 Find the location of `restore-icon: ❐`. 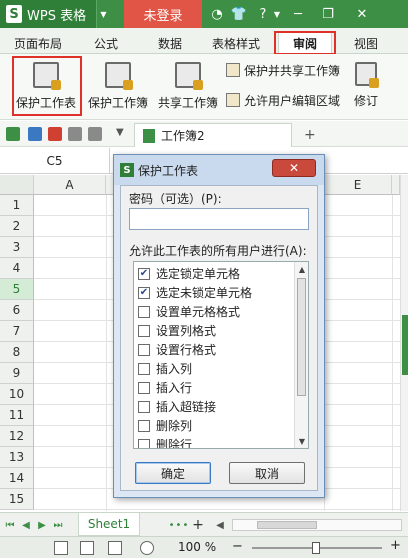

restore-icon: ❐ is located at coordinates (328, 14).